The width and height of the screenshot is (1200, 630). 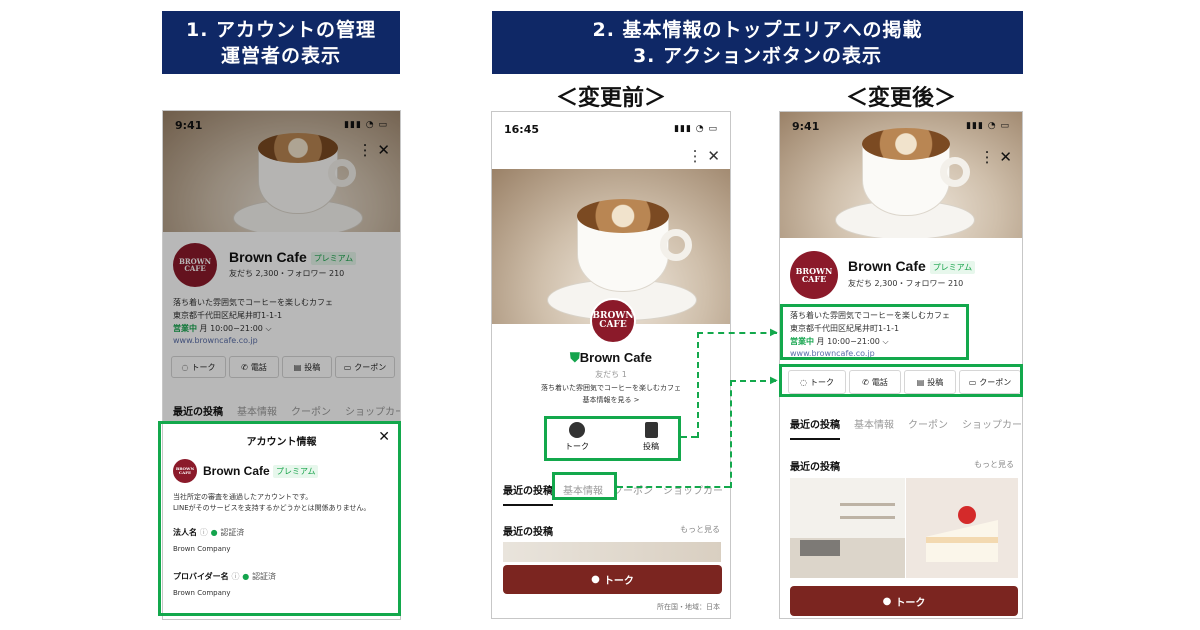 What do you see at coordinates (952, 267) in the screenshot?
I see `premium-badge: プレミアム` at bounding box center [952, 267].